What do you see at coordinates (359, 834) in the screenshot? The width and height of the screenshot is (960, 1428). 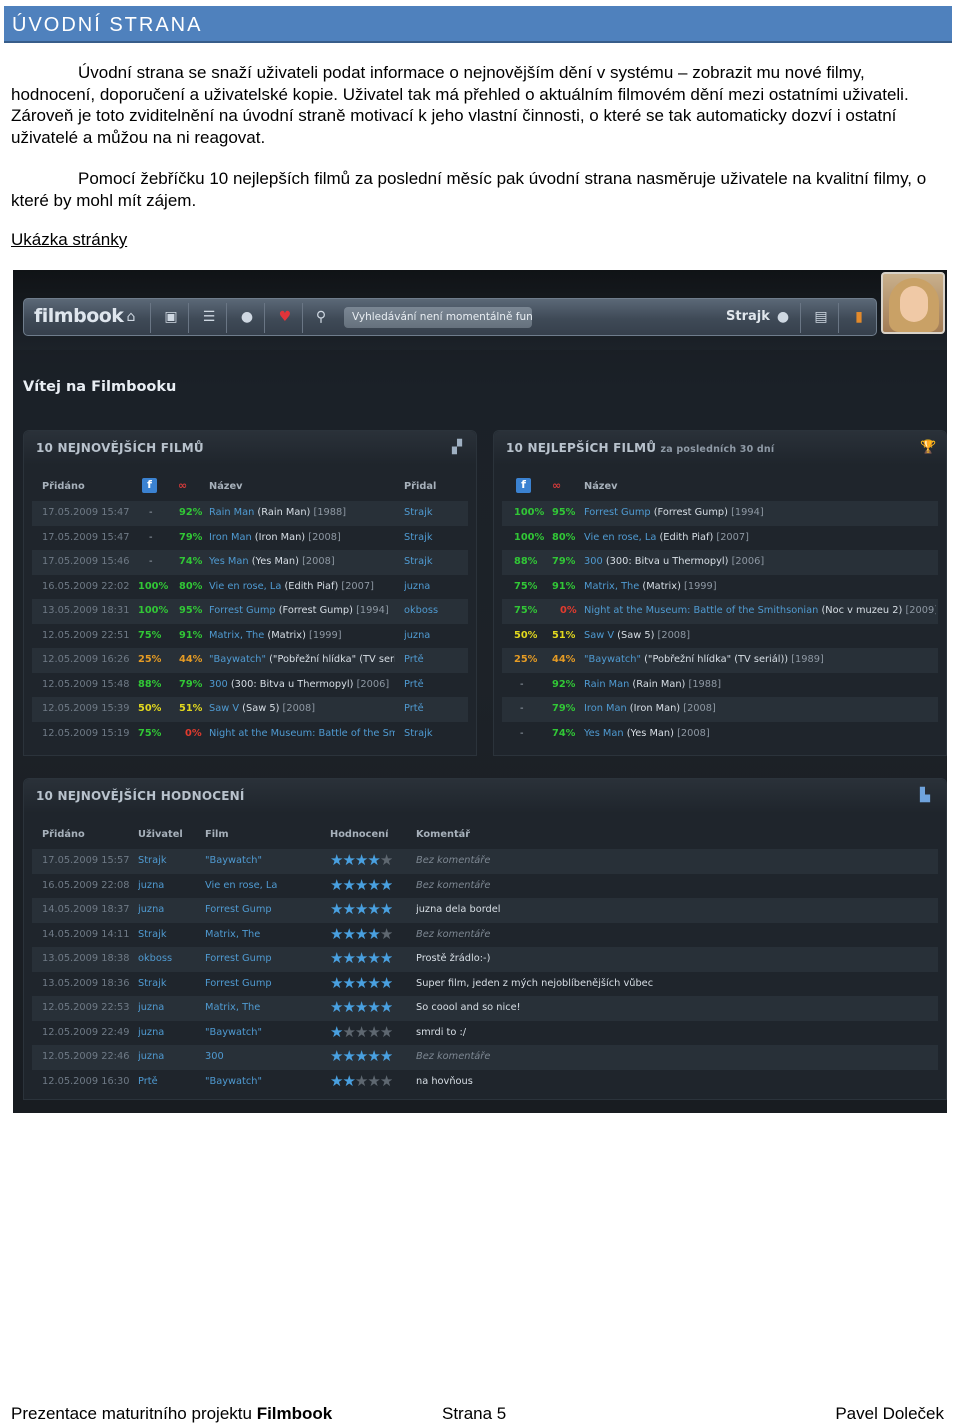 I see `col-rating: Hodnocení` at bounding box center [359, 834].